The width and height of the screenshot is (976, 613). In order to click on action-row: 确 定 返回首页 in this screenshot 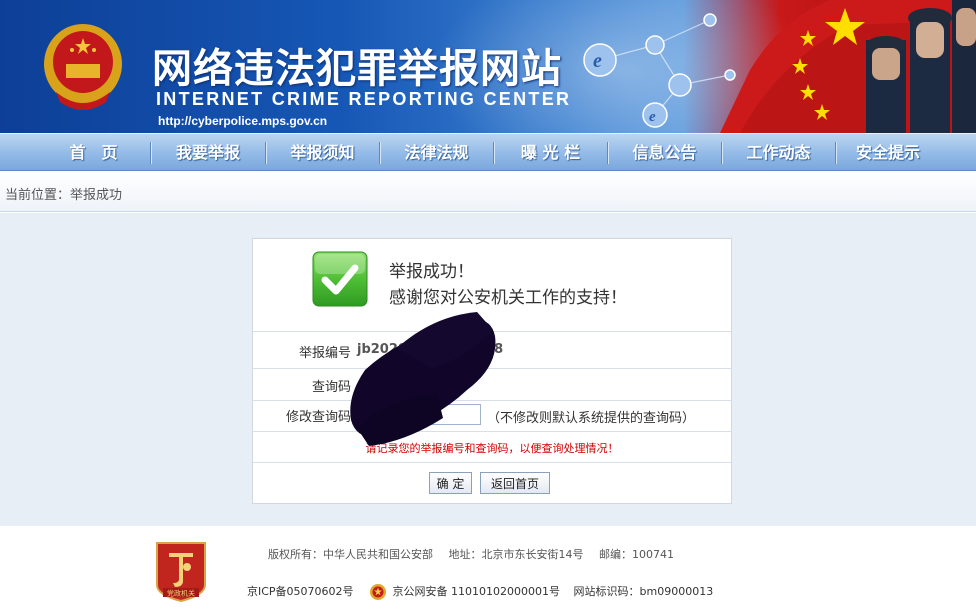, I will do `click(492, 483)`.